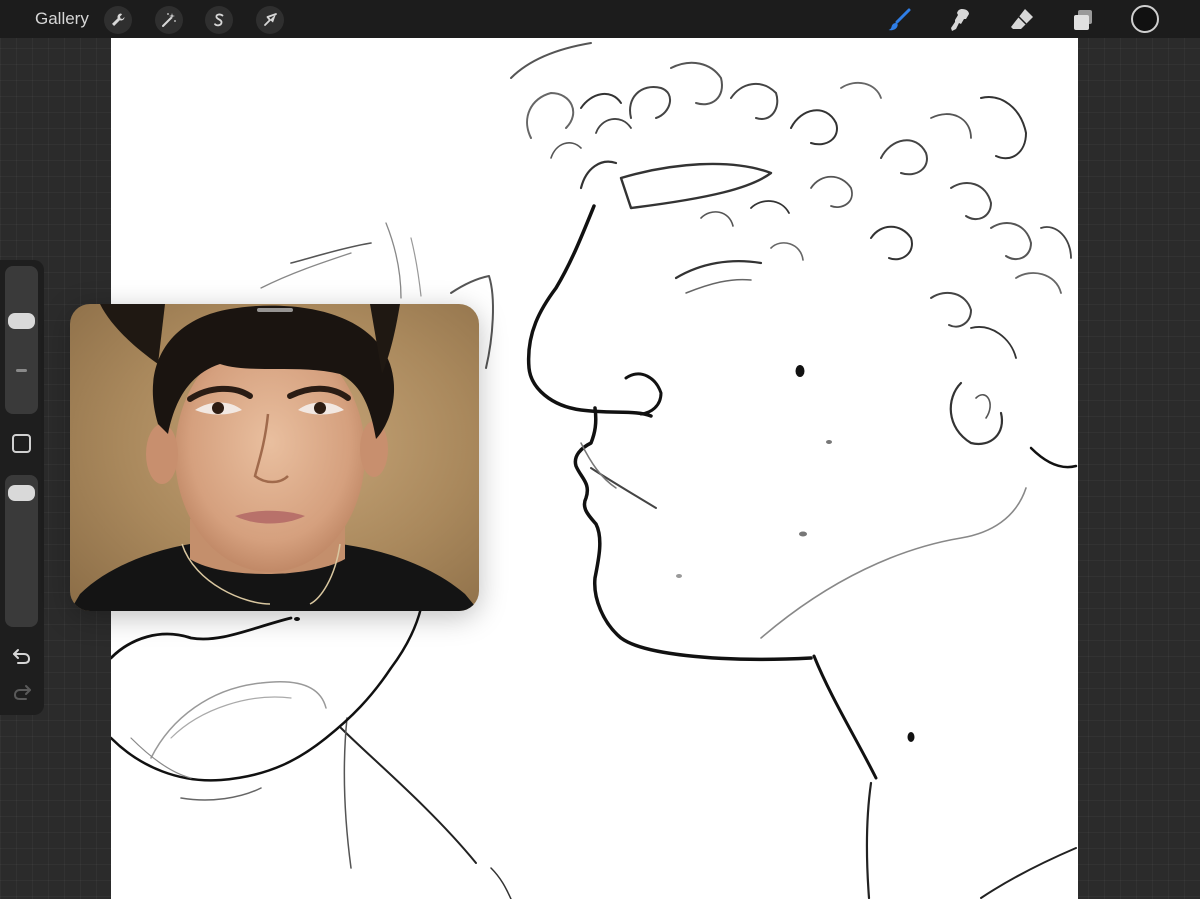 This screenshot has width=1200, height=899. What do you see at coordinates (589, 311) in the screenshot?
I see `profile-outline` at bounding box center [589, 311].